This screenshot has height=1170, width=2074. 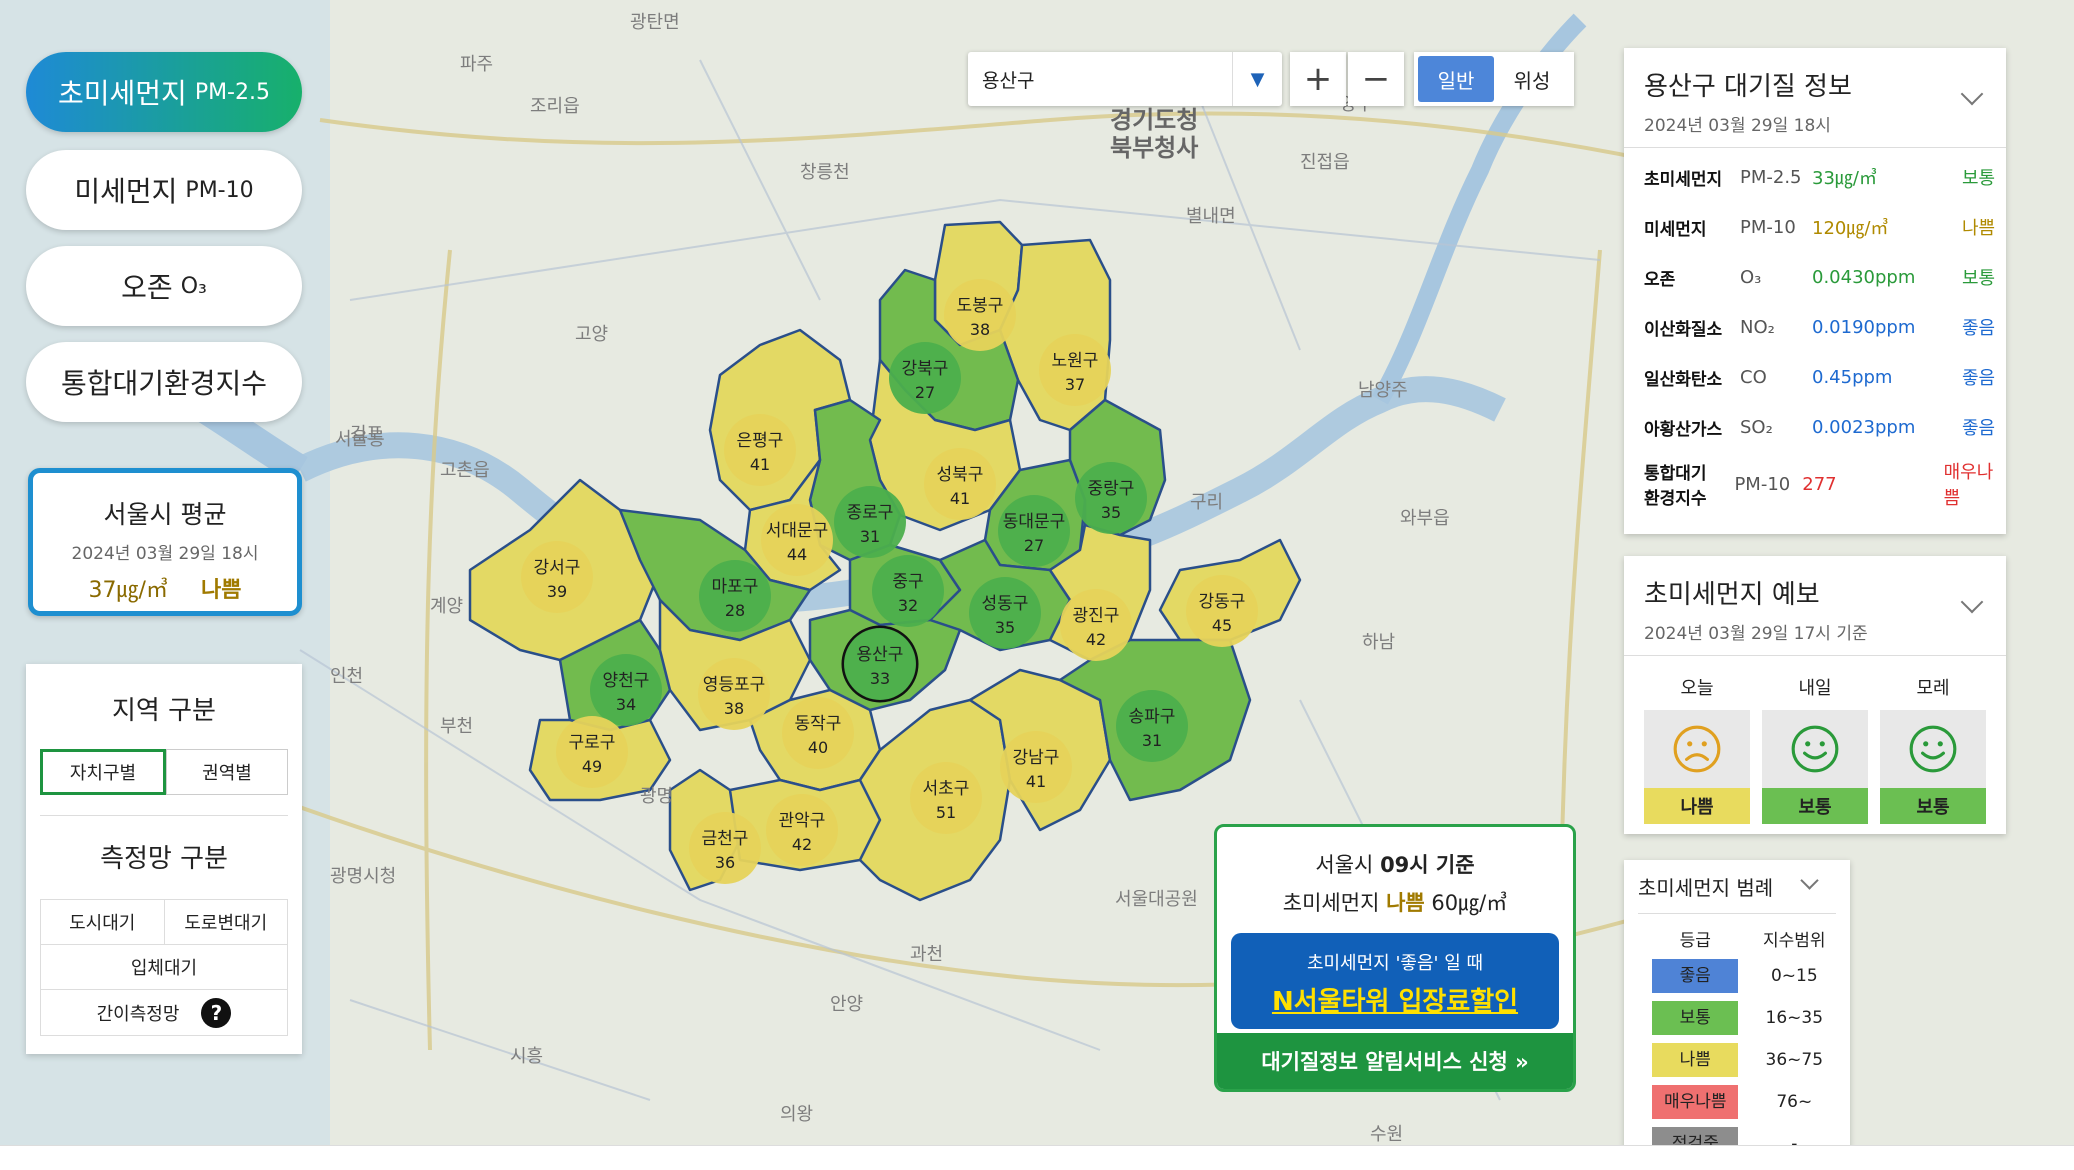 I want to click on district-value: 38, so click(x=980, y=329).